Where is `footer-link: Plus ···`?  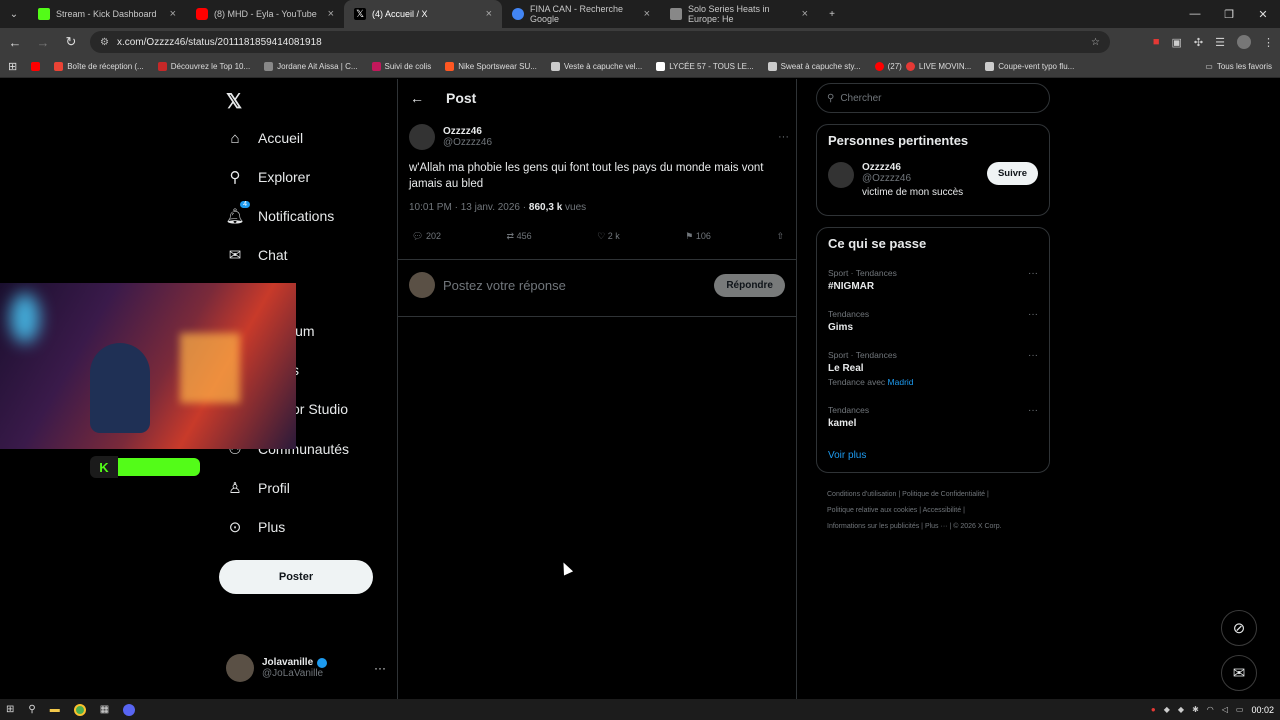 footer-link: Plus ··· is located at coordinates (936, 526).